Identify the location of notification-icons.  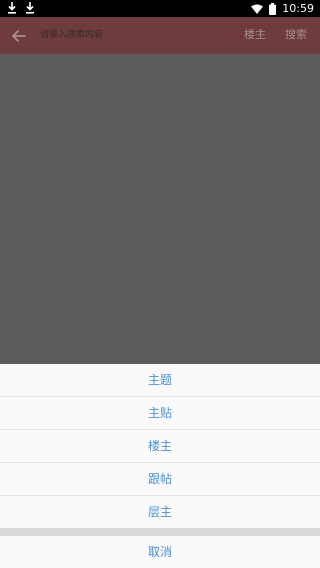
(21, 8).